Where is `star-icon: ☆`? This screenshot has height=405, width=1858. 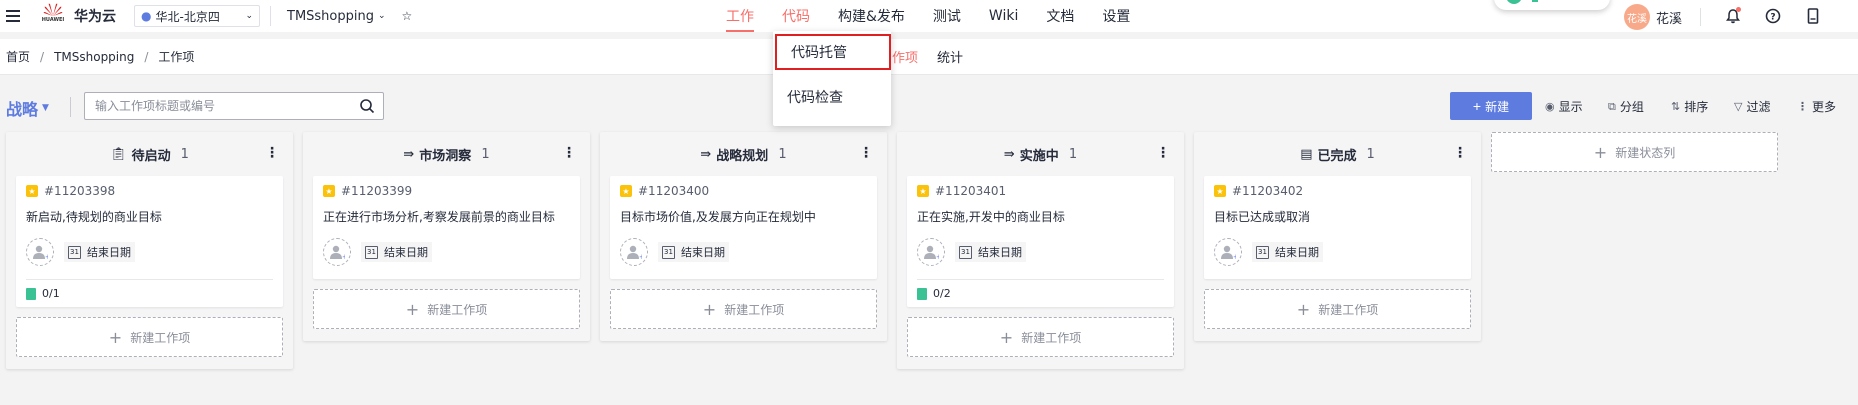 star-icon: ☆ is located at coordinates (407, 16).